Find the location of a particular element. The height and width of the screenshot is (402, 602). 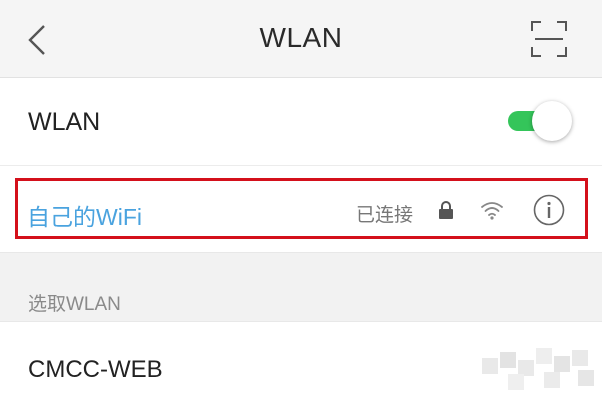

toggle-knob is located at coordinates (552, 121).